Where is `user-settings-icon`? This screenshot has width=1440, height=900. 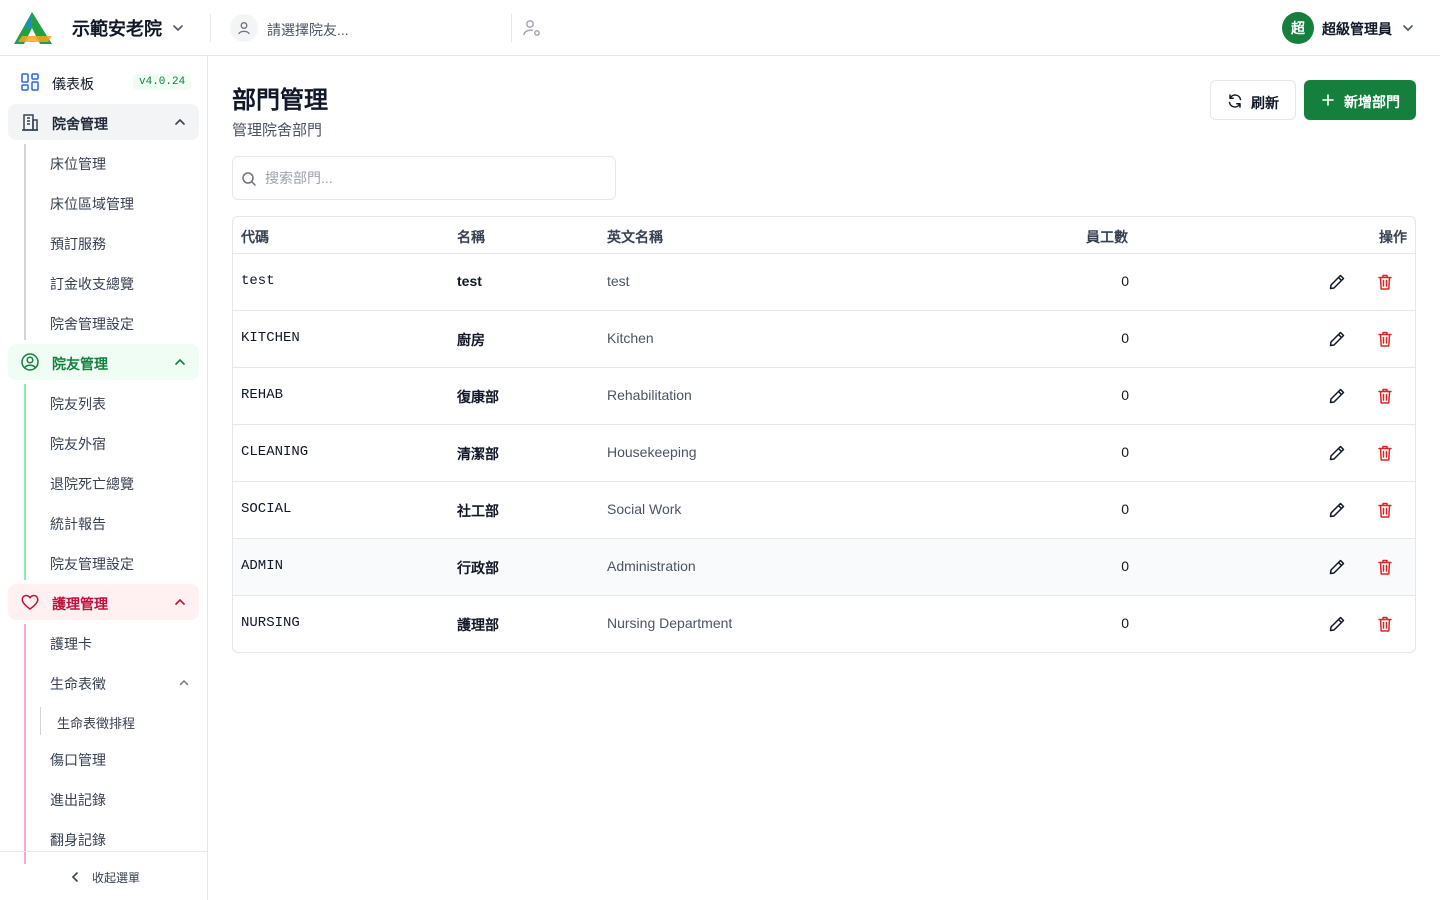 user-settings-icon is located at coordinates (532, 28).